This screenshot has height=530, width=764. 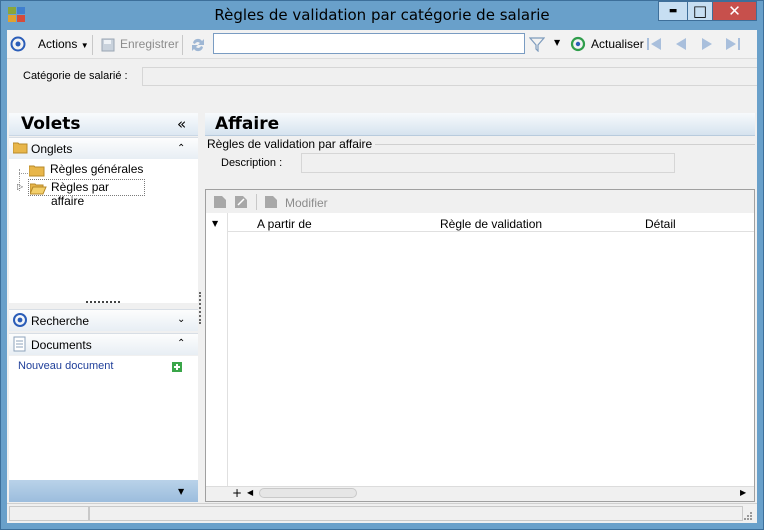 What do you see at coordinates (565, 144) in the screenshot?
I see `group-divider` at bounding box center [565, 144].